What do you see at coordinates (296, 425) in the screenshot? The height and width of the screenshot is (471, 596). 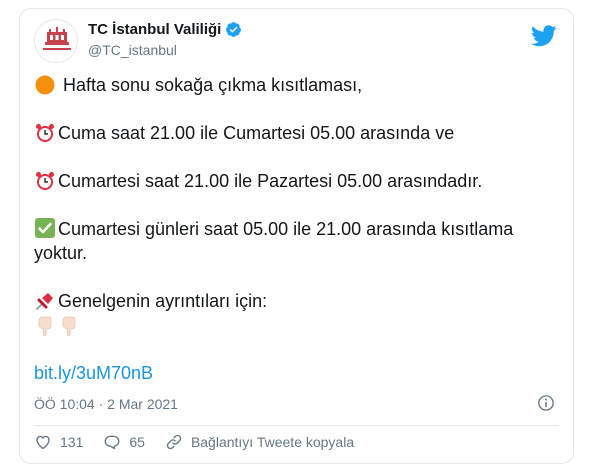 I see `divider` at bounding box center [296, 425].